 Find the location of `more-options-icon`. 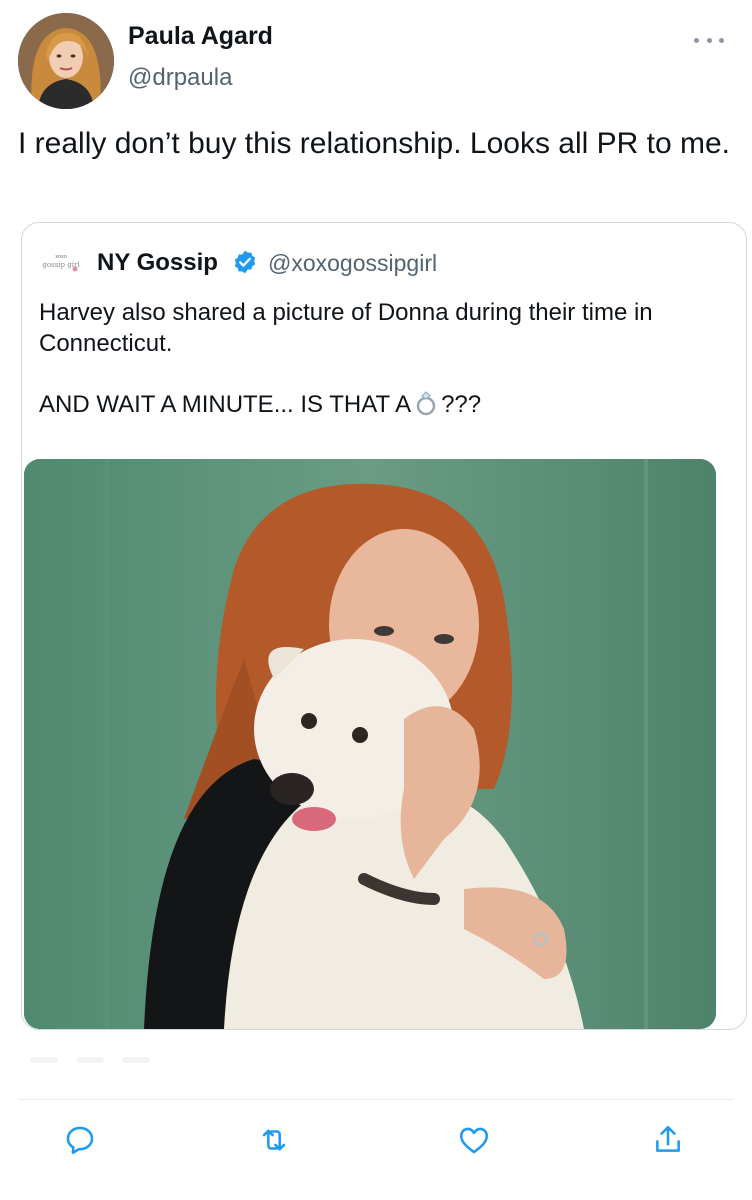

more-options-icon is located at coordinates (709, 40).